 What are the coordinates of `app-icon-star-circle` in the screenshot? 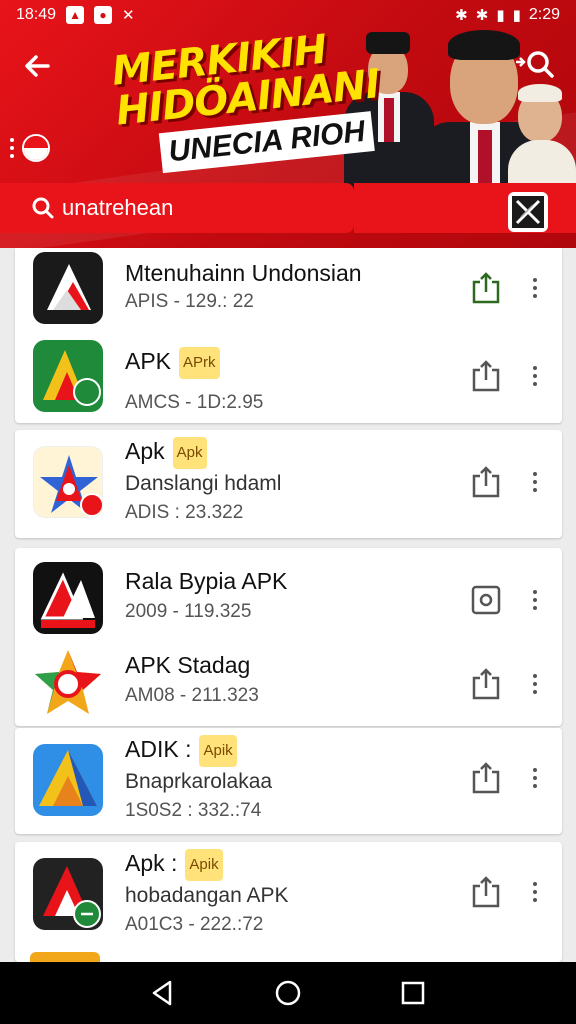 It's located at (68, 682).